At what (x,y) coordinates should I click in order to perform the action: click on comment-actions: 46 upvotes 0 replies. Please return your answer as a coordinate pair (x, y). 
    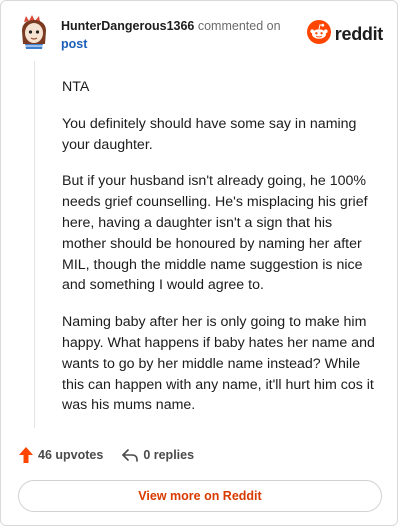
    Looking at the image, I should click on (106, 455).